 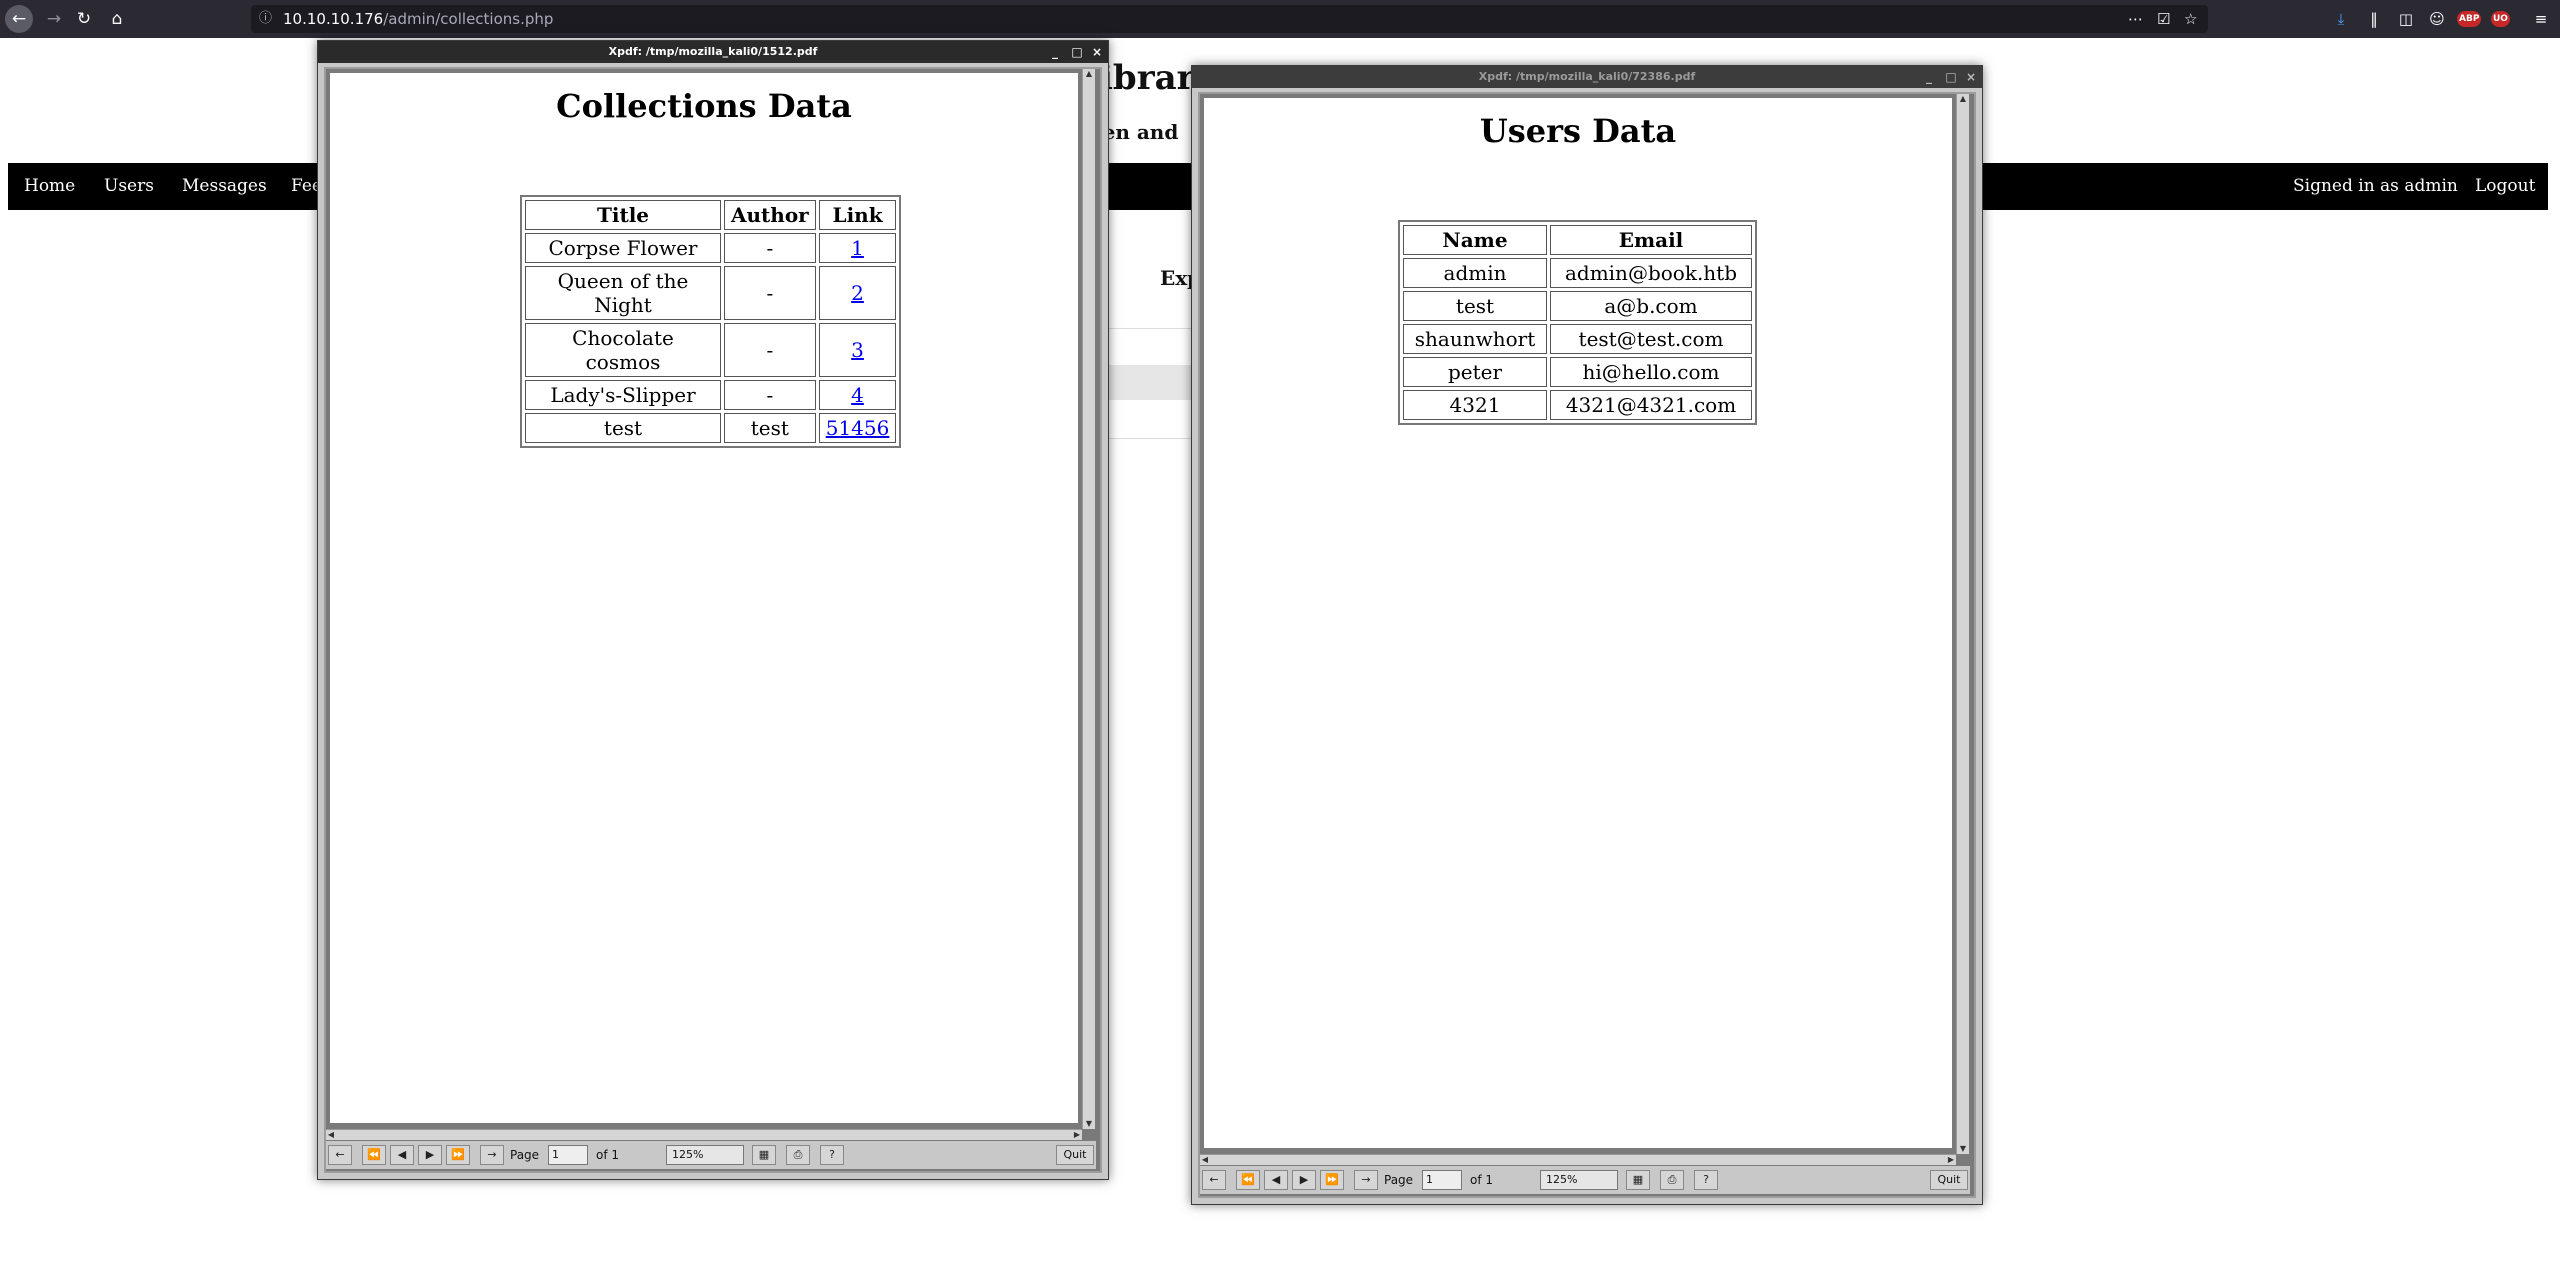 What do you see at coordinates (1475, 306) in the screenshot?
I see `cell-name: test` at bounding box center [1475, 306].